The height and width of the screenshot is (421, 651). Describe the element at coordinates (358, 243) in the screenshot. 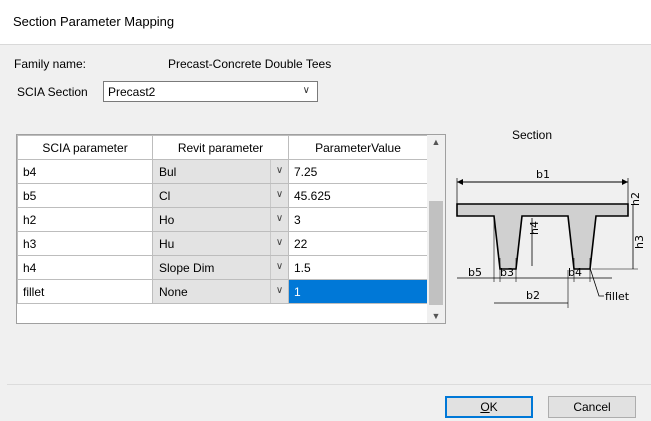

I see `parameter-value-cell: 22` at that location.